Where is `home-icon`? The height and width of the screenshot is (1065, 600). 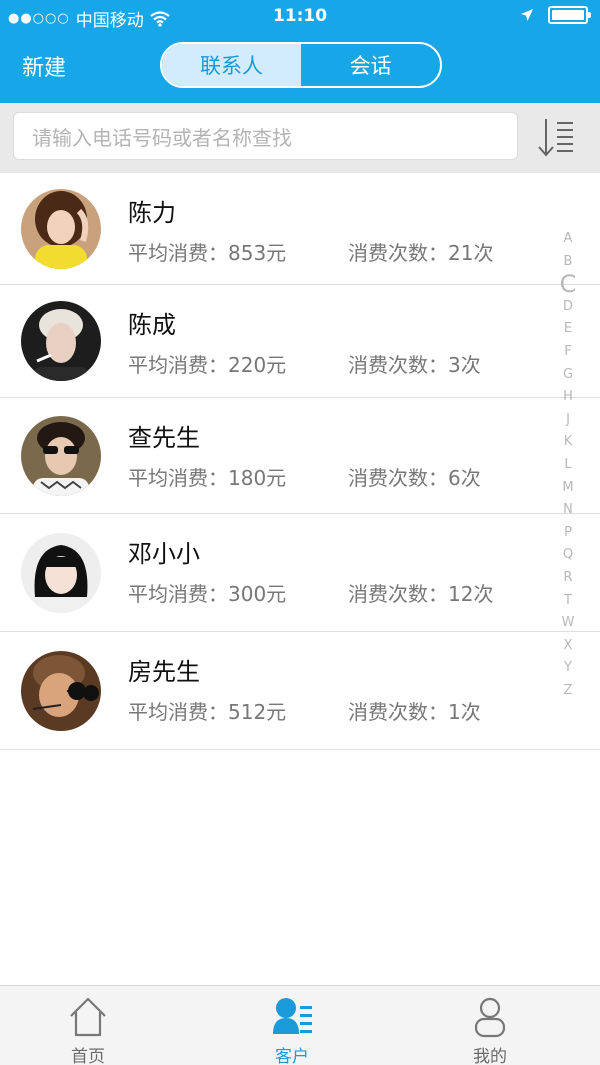
home-icon is located at coordinates (88, 1017).